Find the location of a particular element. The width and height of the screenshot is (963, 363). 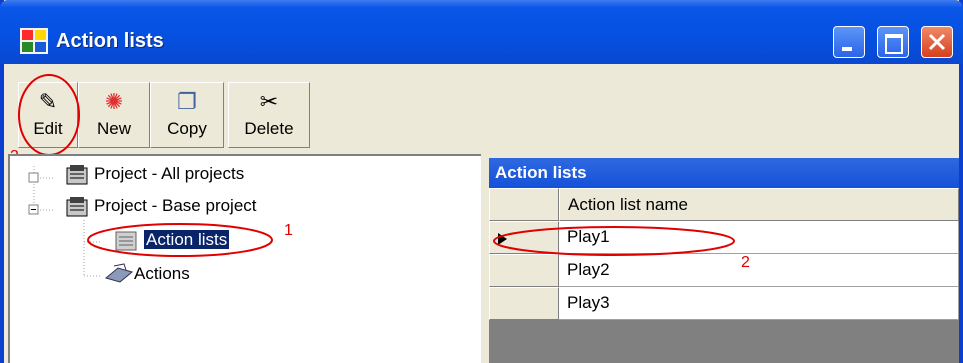

row-header is located at coordinates (524, 303).